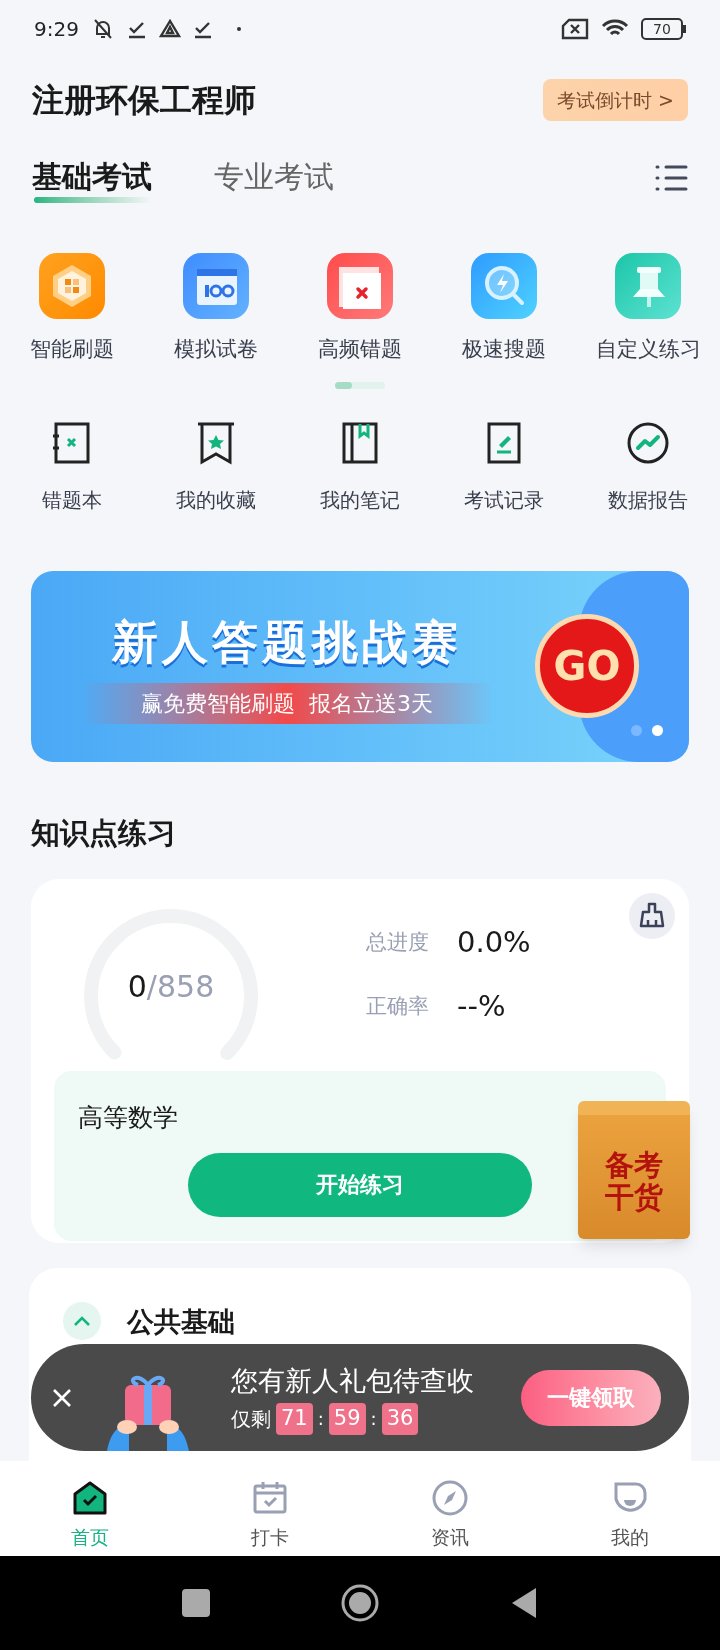 The image size is (720, 1650). I want to click on stat-value: --%, so click(482, 1006).